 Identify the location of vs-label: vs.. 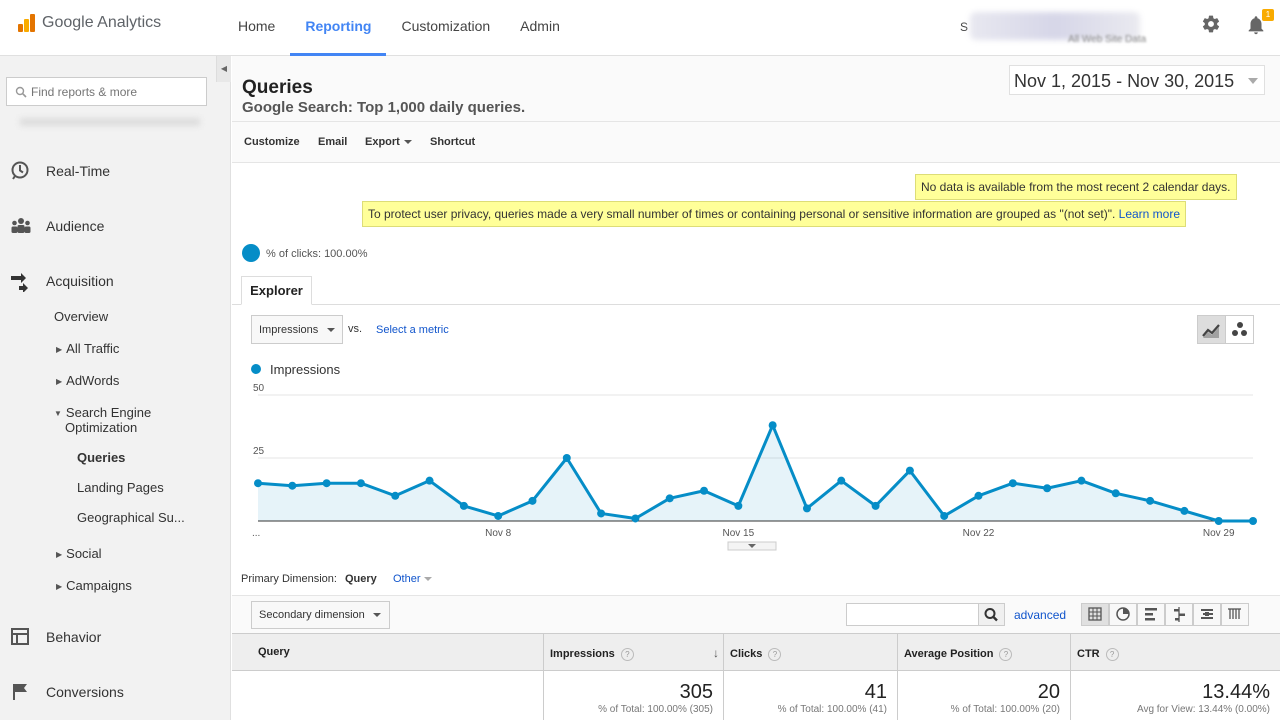
(355, 329).